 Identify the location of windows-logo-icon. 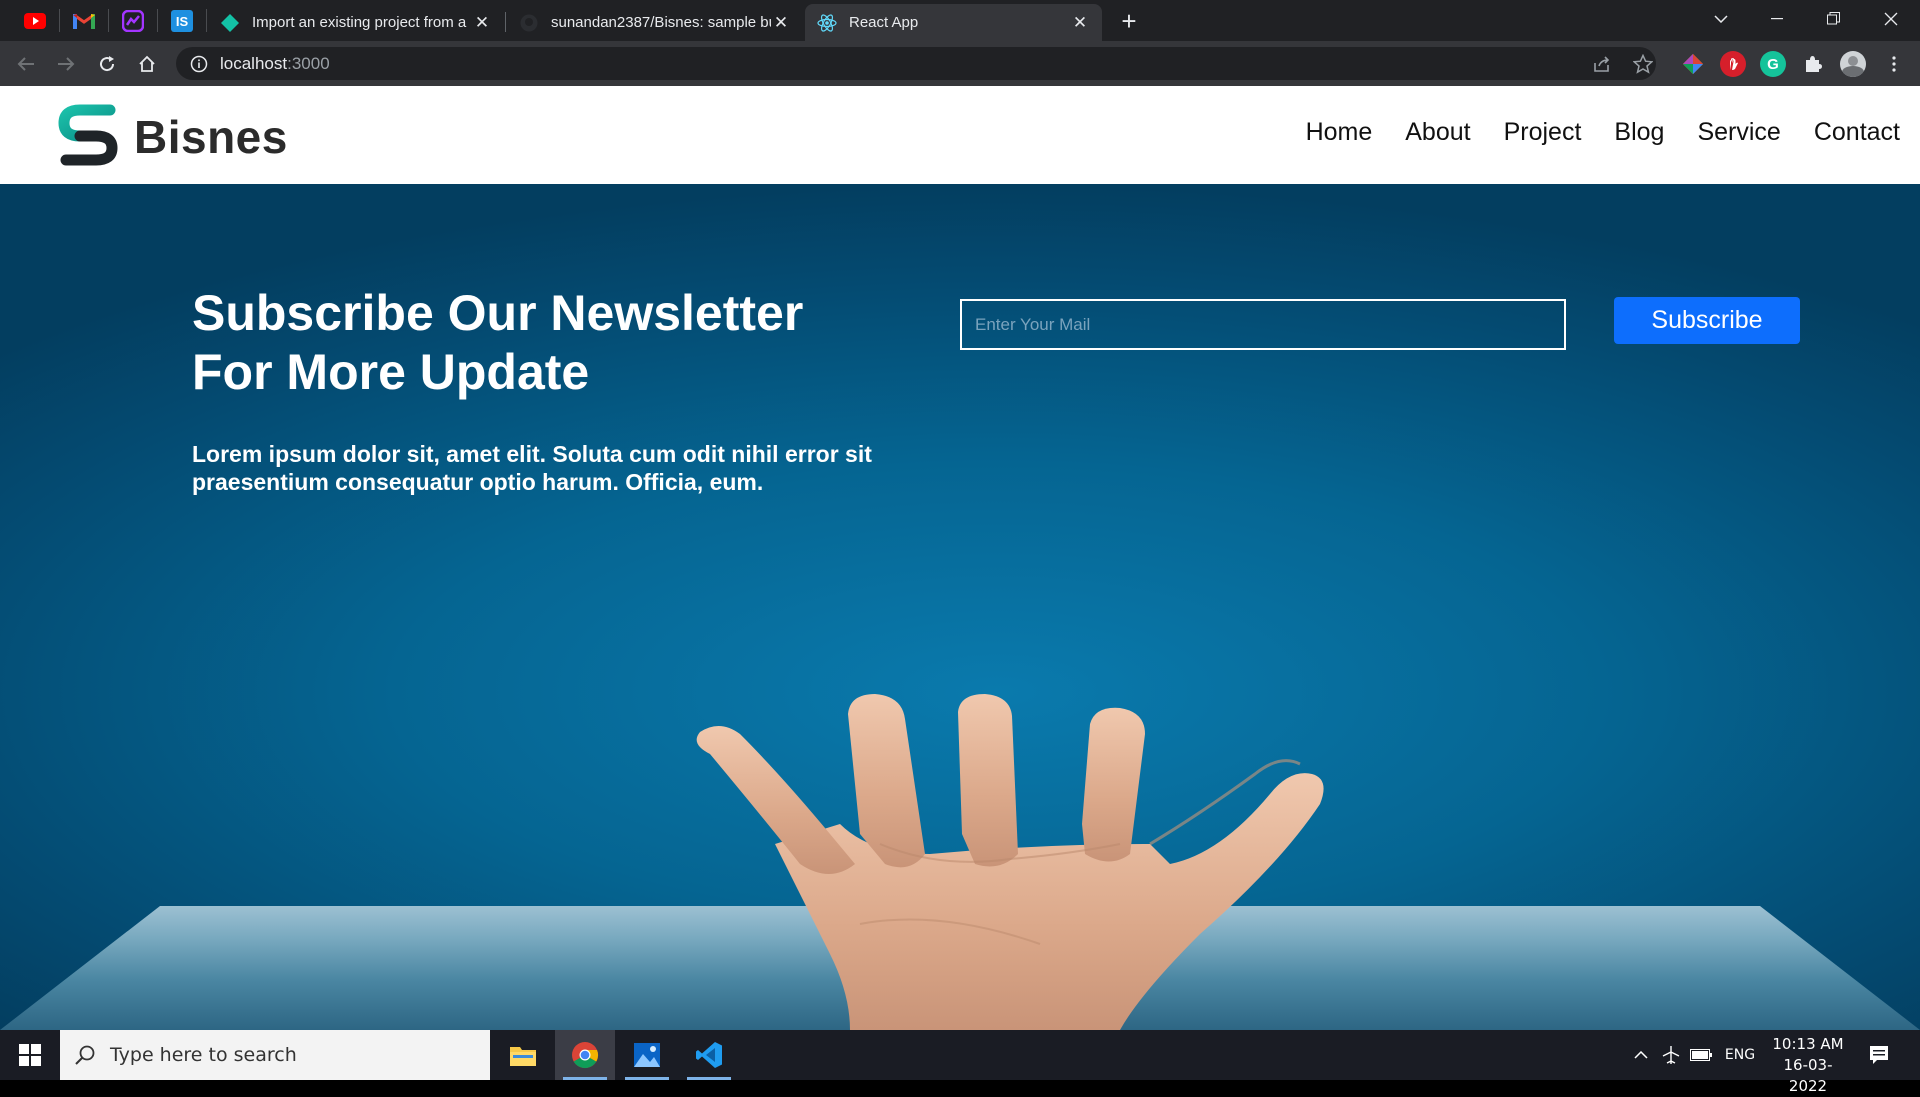
(30, 1055).